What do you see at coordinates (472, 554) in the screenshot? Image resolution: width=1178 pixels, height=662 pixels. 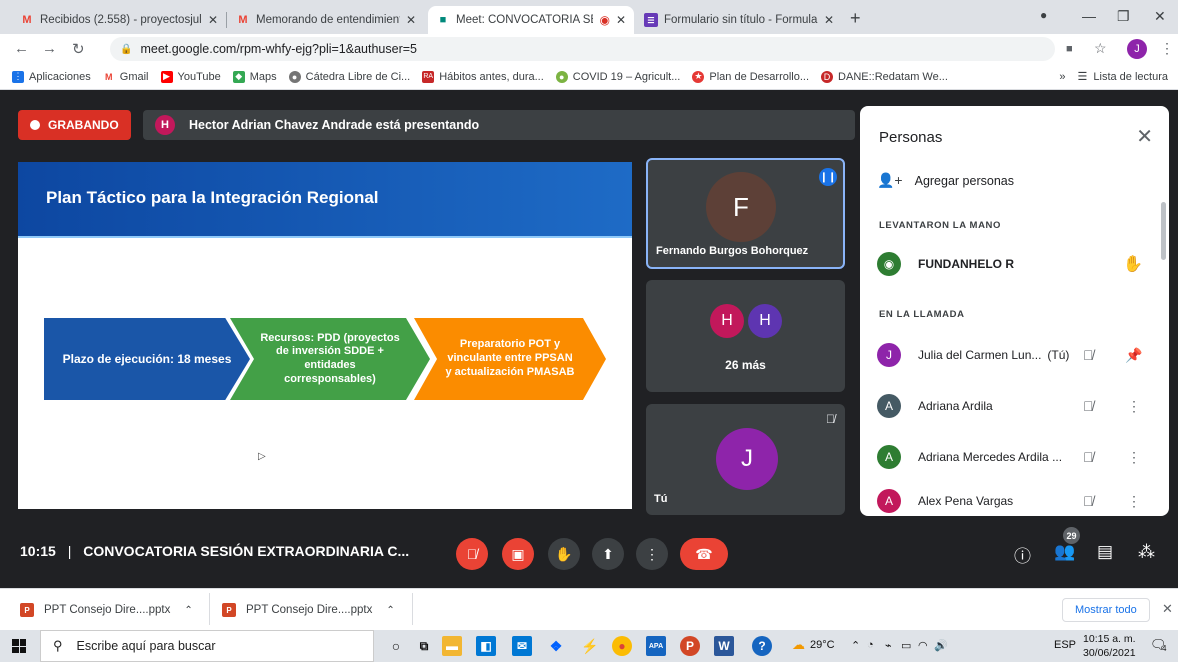 I see `mic-toggle-button: 🎙̸` at bounding box center [472, 554].